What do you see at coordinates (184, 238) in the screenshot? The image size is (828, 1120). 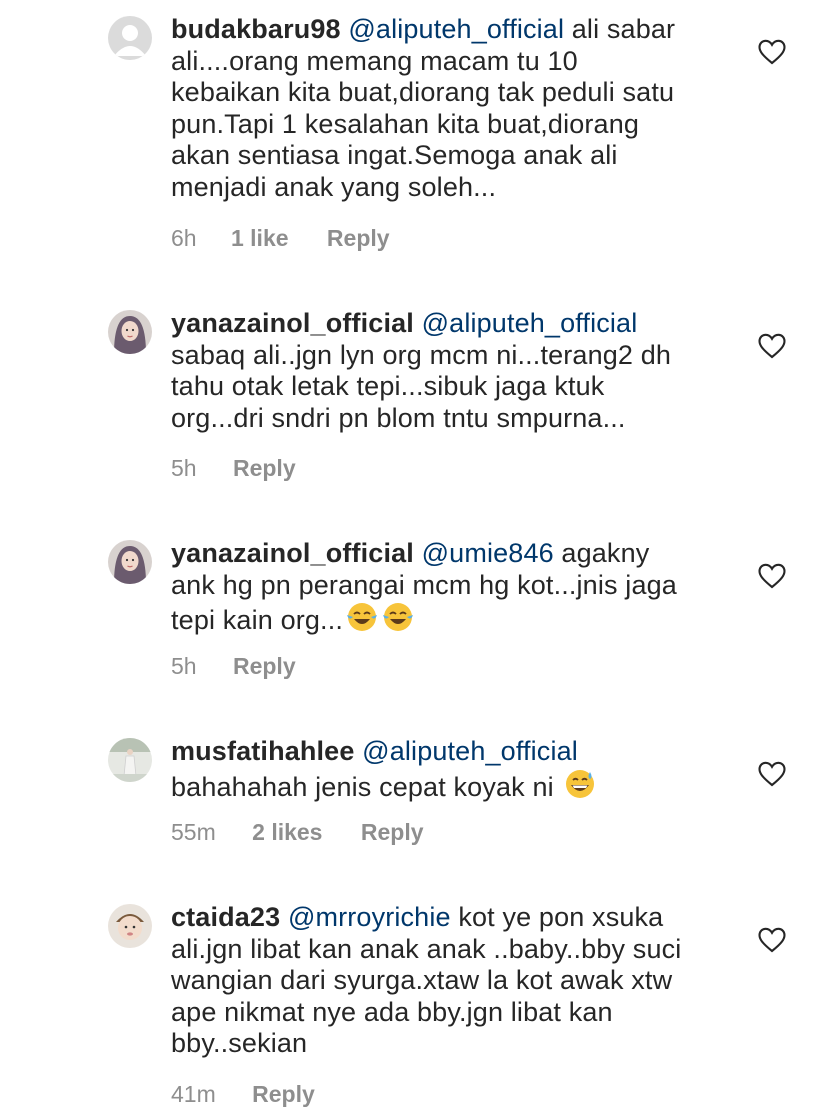 I see `comment-timestamp: 6h` at bounding box center [184, 238].